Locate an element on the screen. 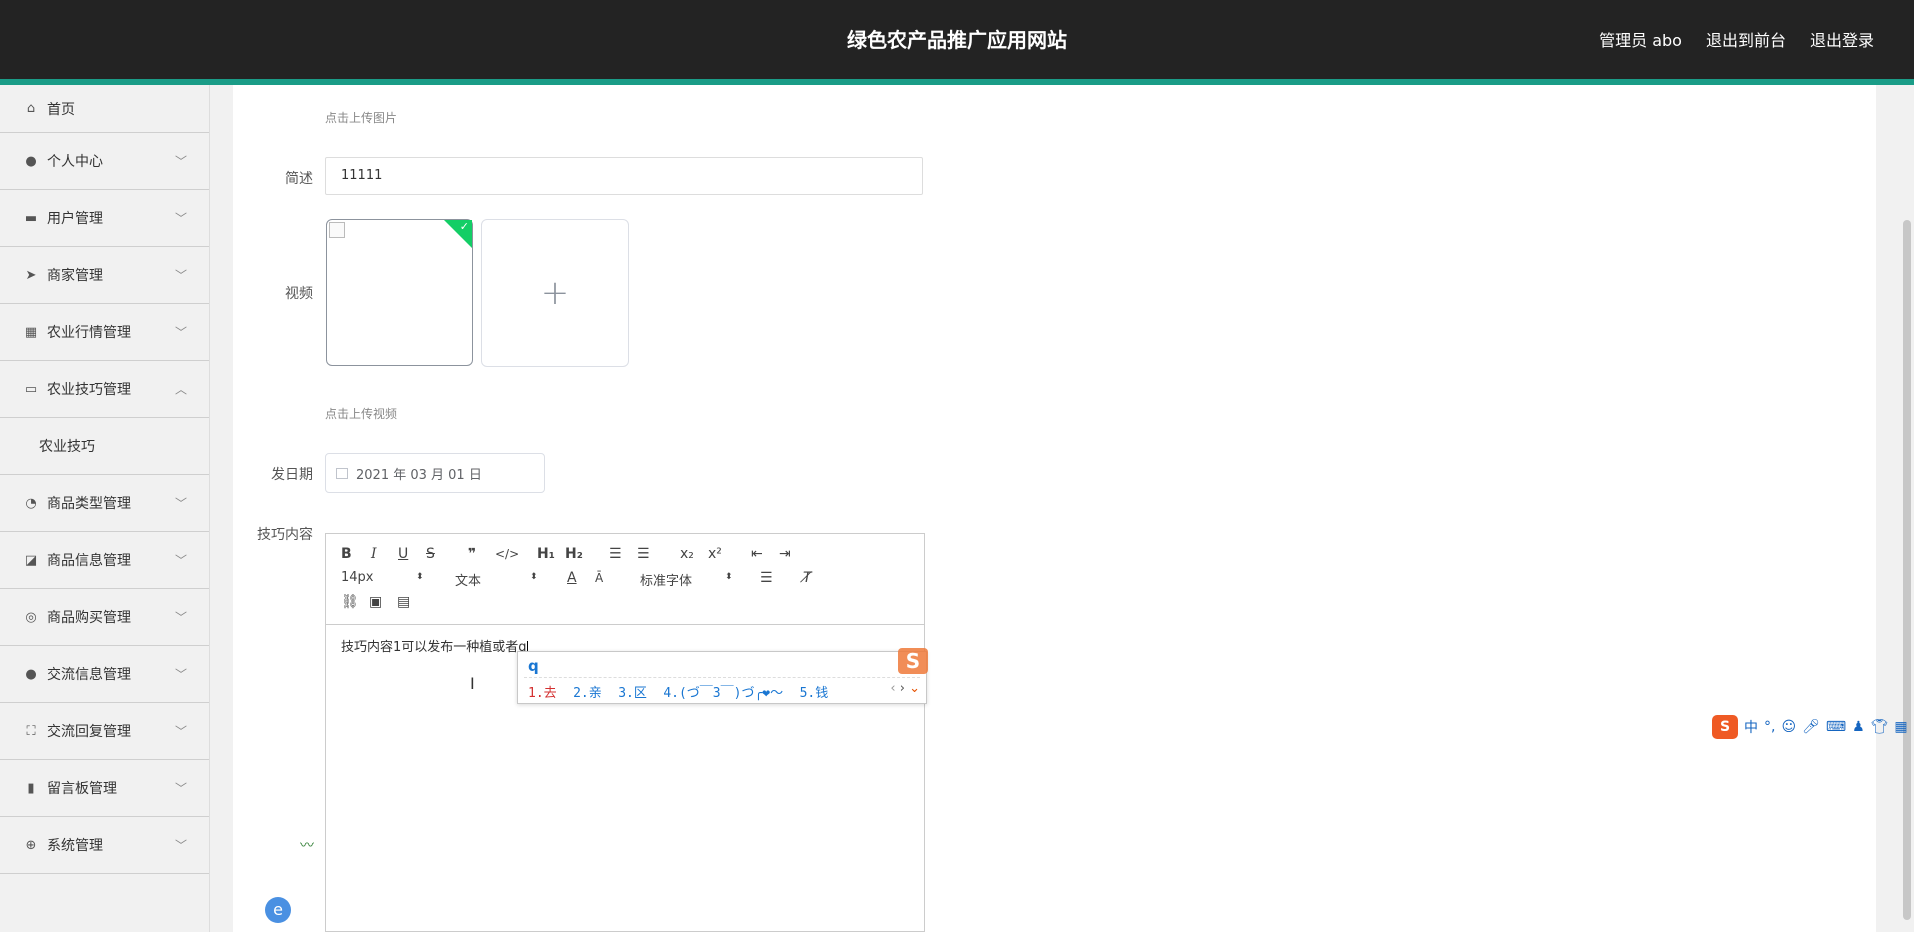  link-icon: ⛓ is located at coordinates (350, 602).